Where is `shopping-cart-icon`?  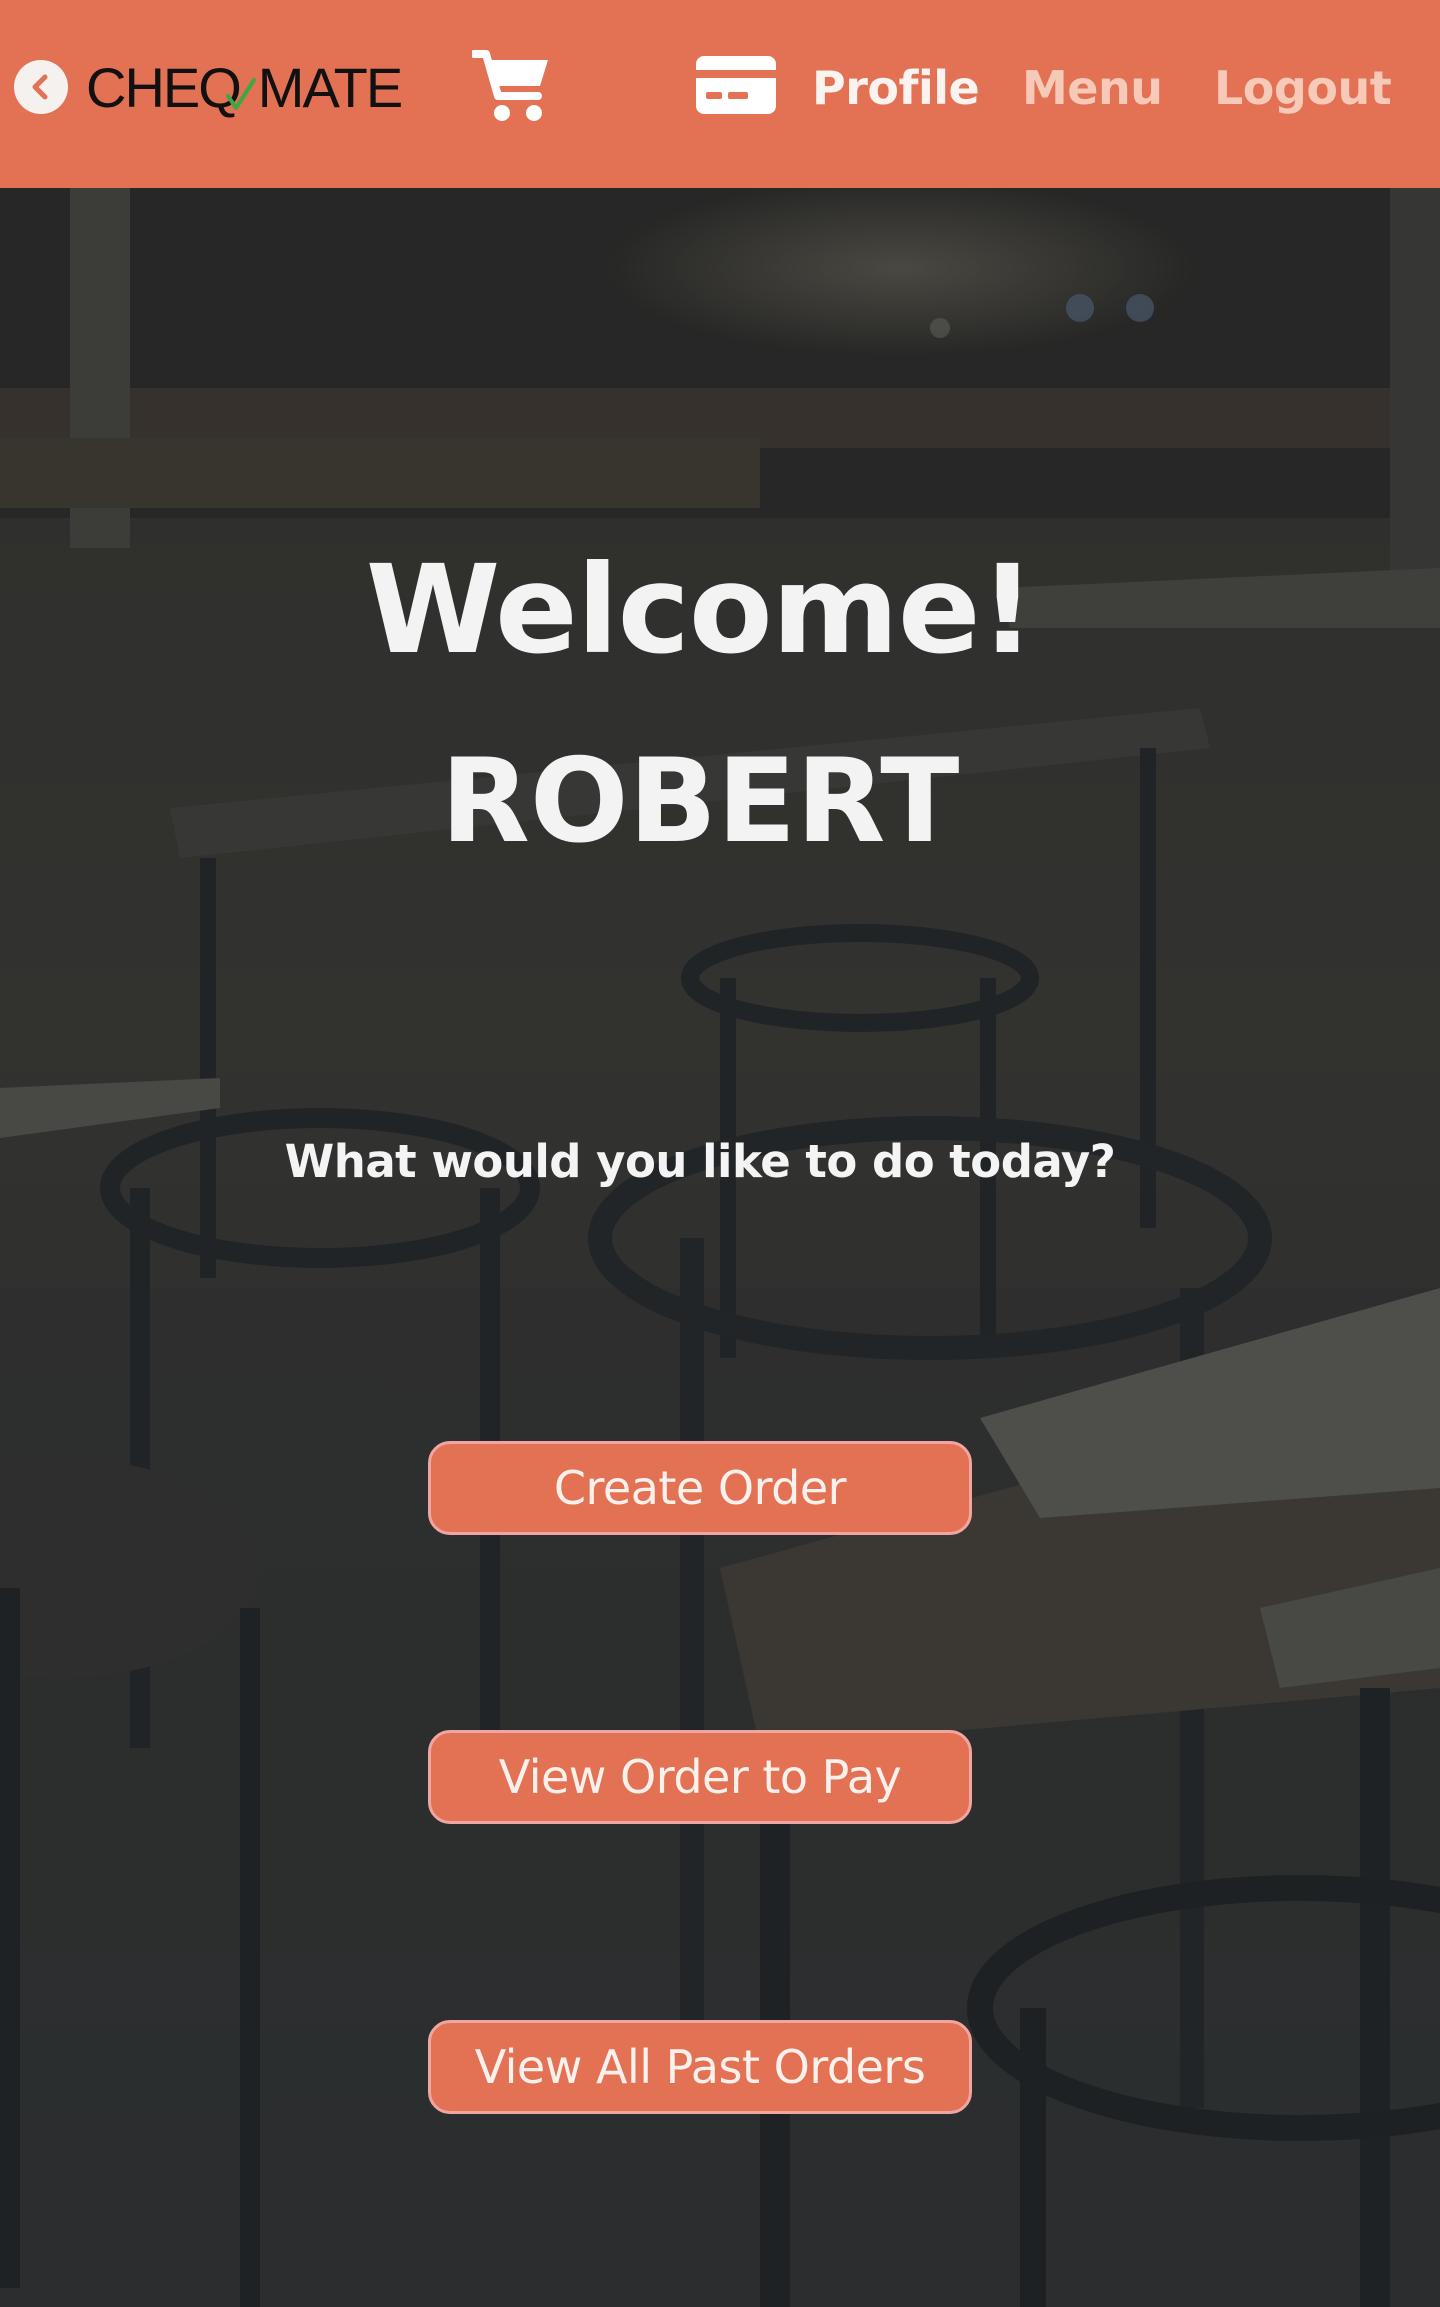
shopping-cart-icon is located at coordinates (511, 86).